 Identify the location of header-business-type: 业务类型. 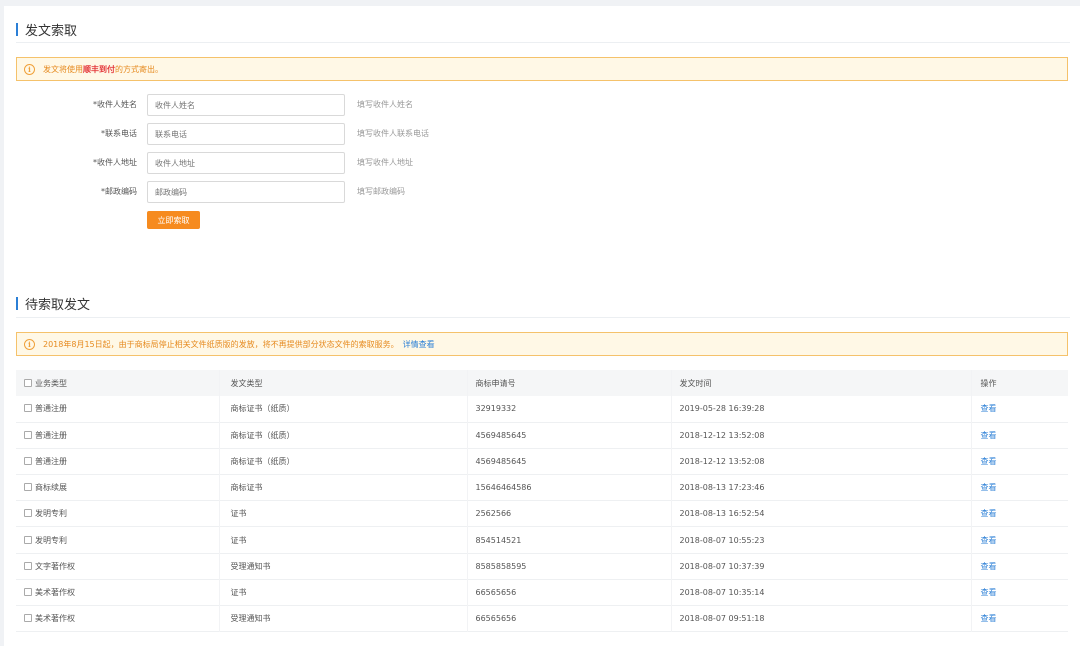
(118, 383).